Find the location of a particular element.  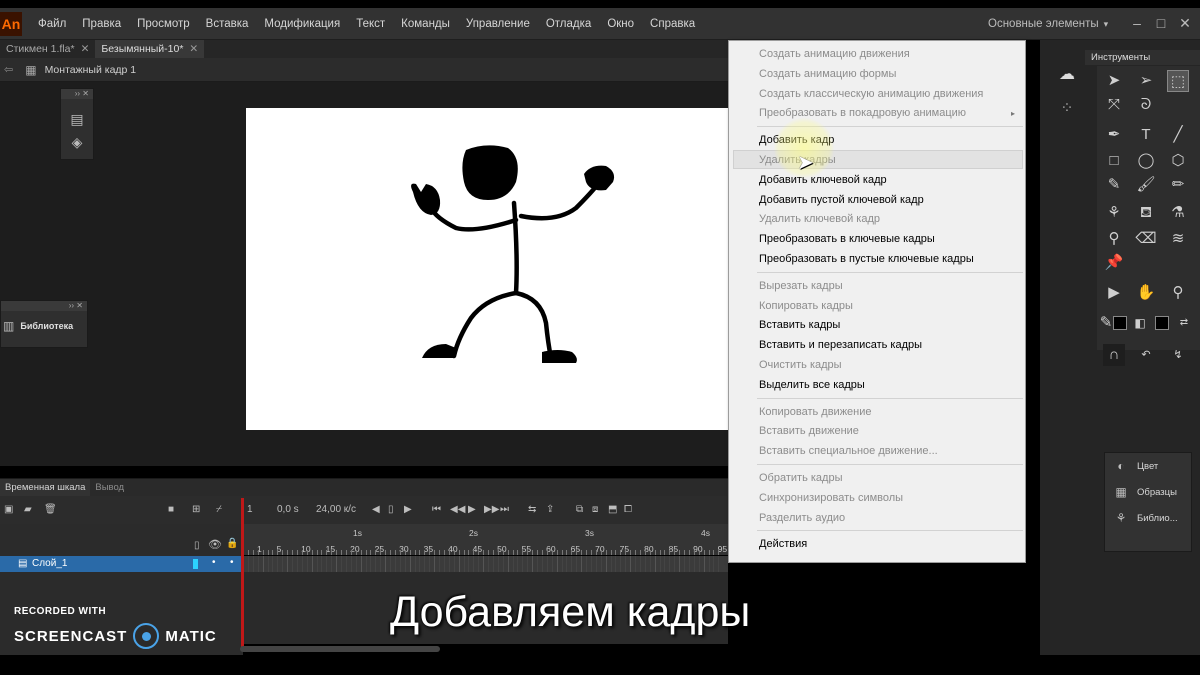

context-menu-item: Вставить кадры is located at coordinates (890, 325).